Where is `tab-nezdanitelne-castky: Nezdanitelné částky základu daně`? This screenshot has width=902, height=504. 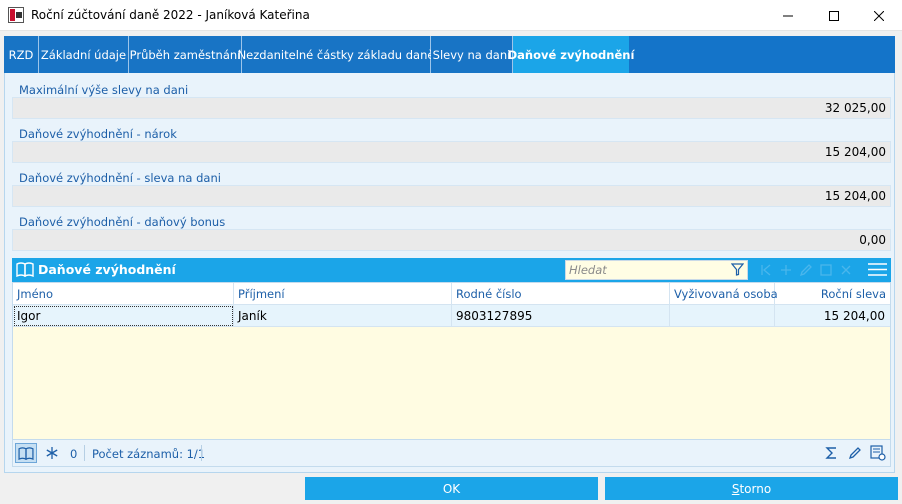 tab-nezdanitelne-castky: Nezdanitelné částky základu daně is located at coordinates (336, 54).